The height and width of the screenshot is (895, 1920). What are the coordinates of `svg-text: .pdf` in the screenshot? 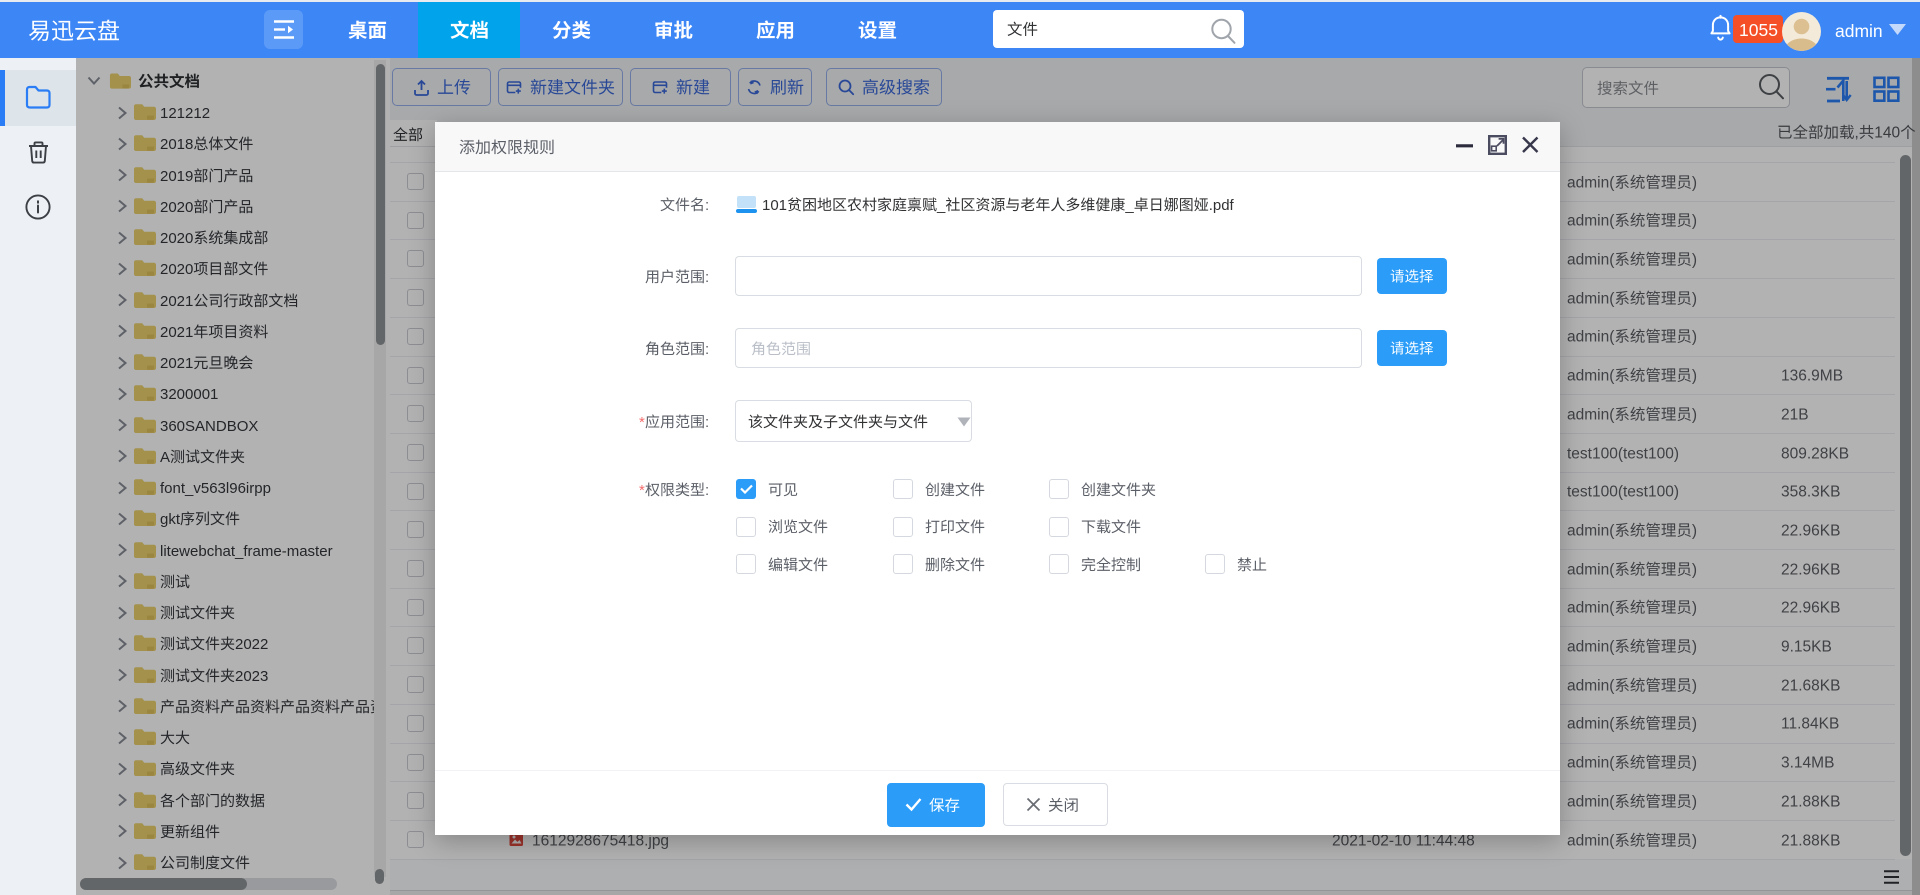 It's located at (1222, 205).